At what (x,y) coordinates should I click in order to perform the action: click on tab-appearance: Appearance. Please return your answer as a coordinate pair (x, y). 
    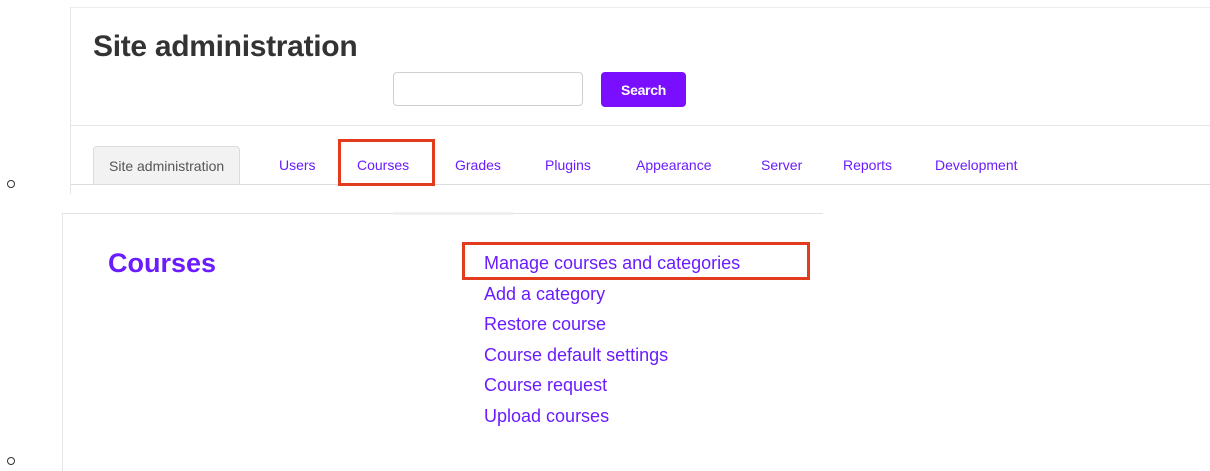
    Looking at the image, I should click on (674, 165).